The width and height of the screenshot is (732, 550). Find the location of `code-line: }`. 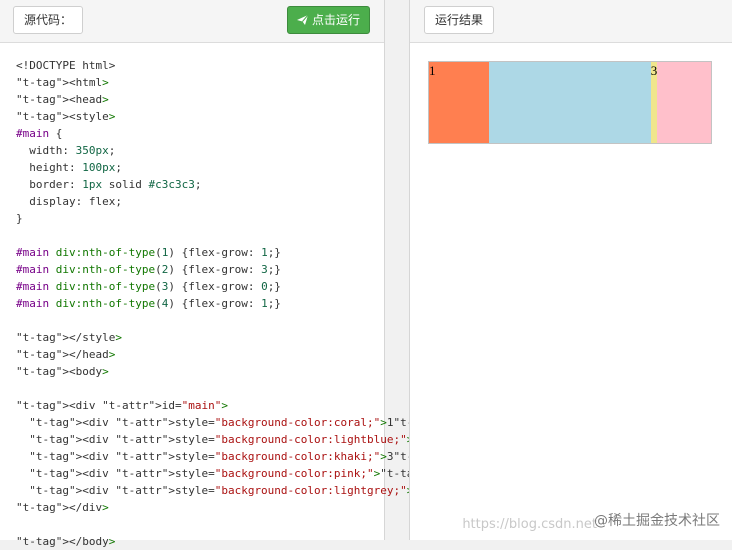

code-line: } is located at coordinates (19, 218).